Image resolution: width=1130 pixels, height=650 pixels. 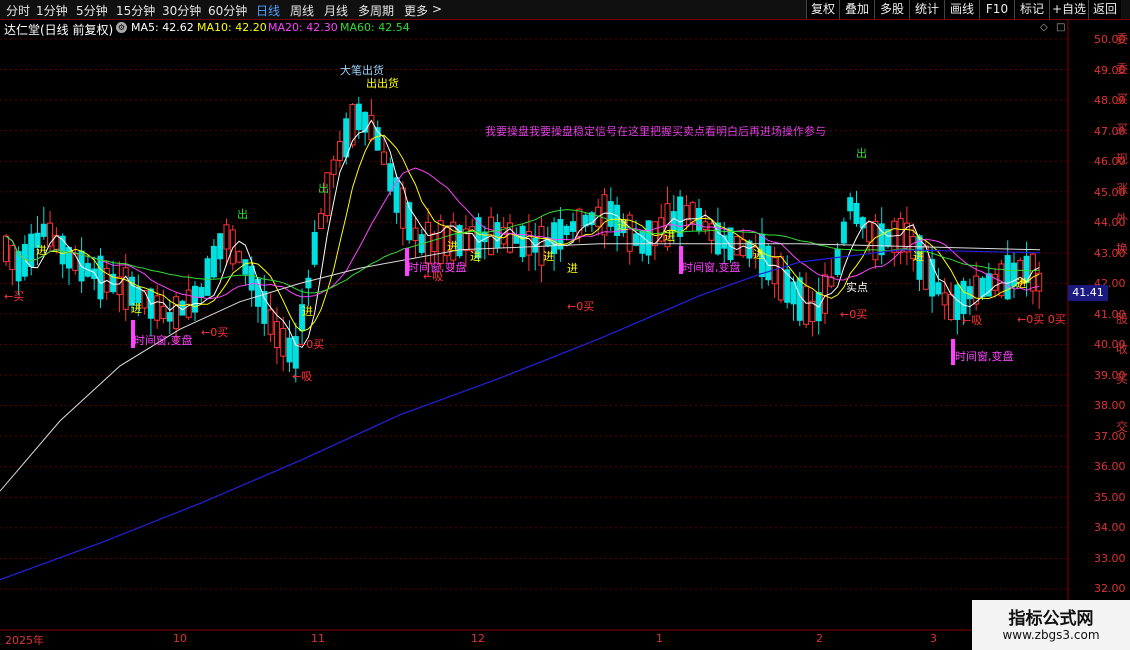 I want to click on scrolling-banner-text: 我要操盘我要操盘稳定信号在这里把握买卖点看明白后再进场操作参与, so click(x=655, y=131).